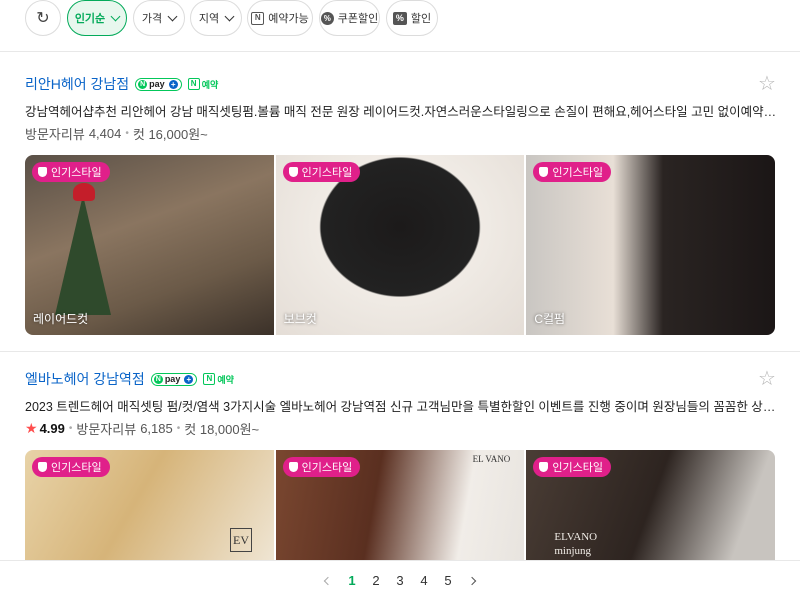 The image size is (800, 600). Describe the element at coordinates (650, 505) in the screenshot. I see `style-photo: 인기스타일 ELVANO minjung` at that location.